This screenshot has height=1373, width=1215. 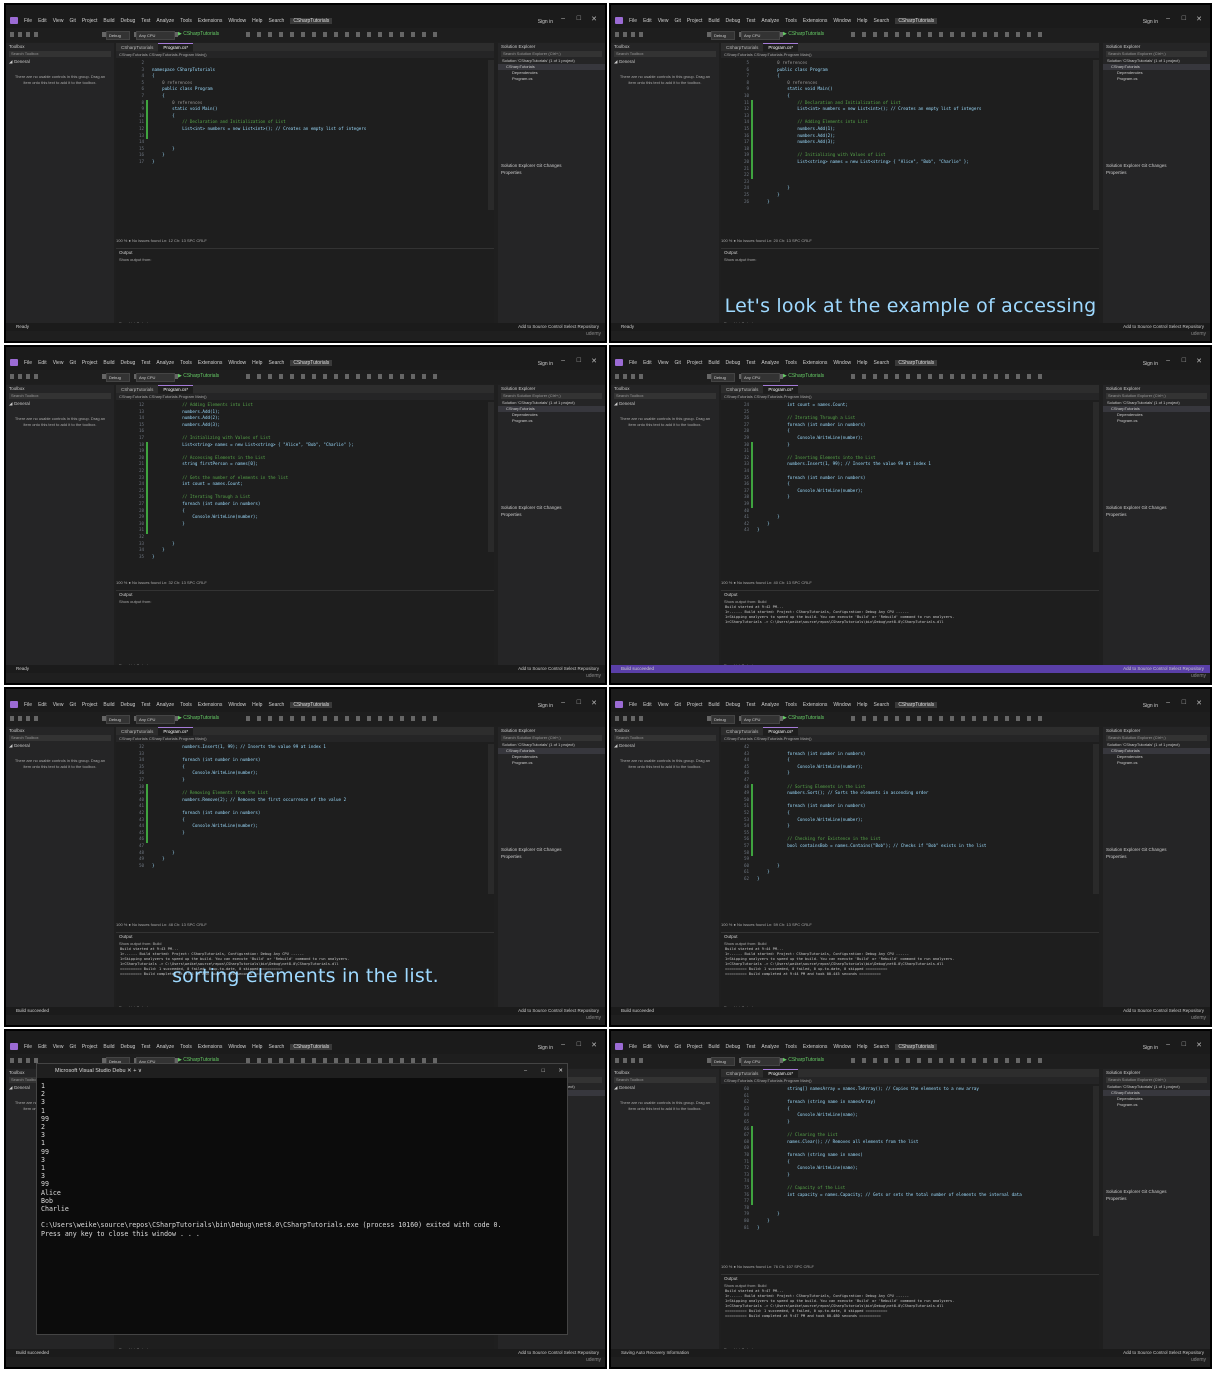 I want to click on menu-item-help: Help, so click(x=257, y=21).